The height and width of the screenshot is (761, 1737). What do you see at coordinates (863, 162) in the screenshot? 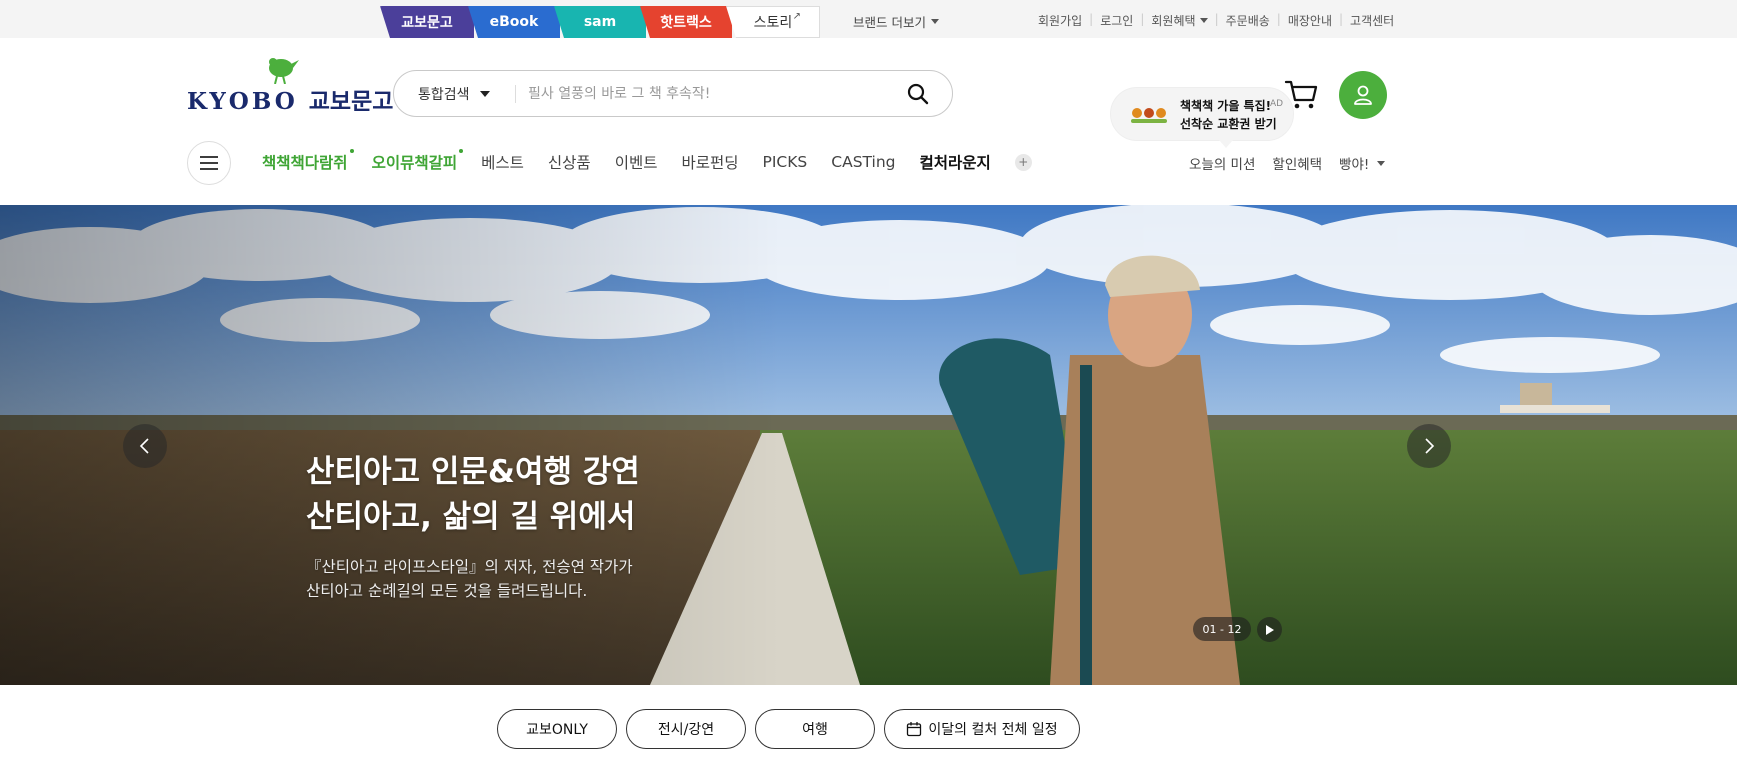
I see `nav-item-casting: CASTing` at bounding box center [863, 162].